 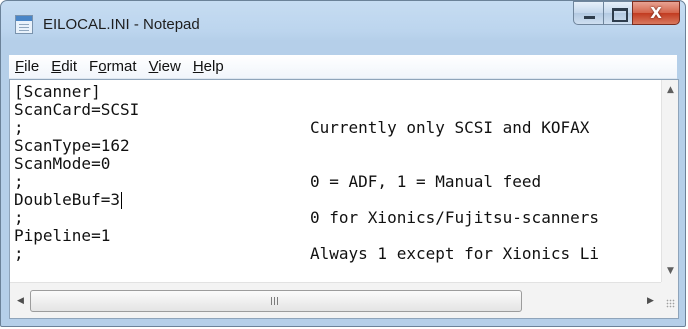 I want to click on resize-grip-icon, so click(x=670, y=303).